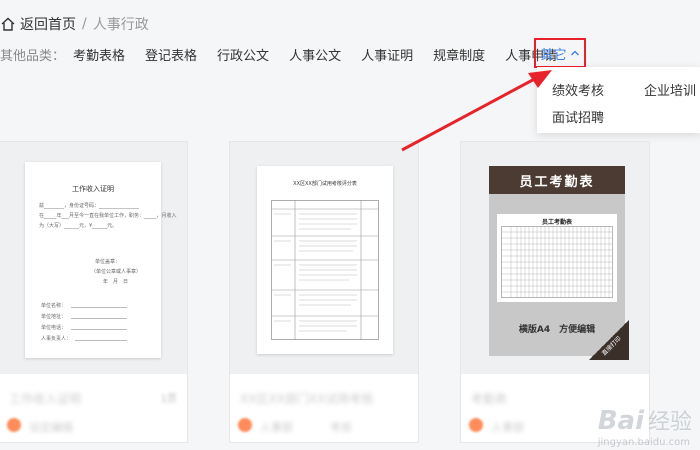 This screenshot has width=700, height=450. What do you see at coordinates (489, 398) in the screenshot?
I see `card-title: 考勤表` at bounding box center [489, 398].